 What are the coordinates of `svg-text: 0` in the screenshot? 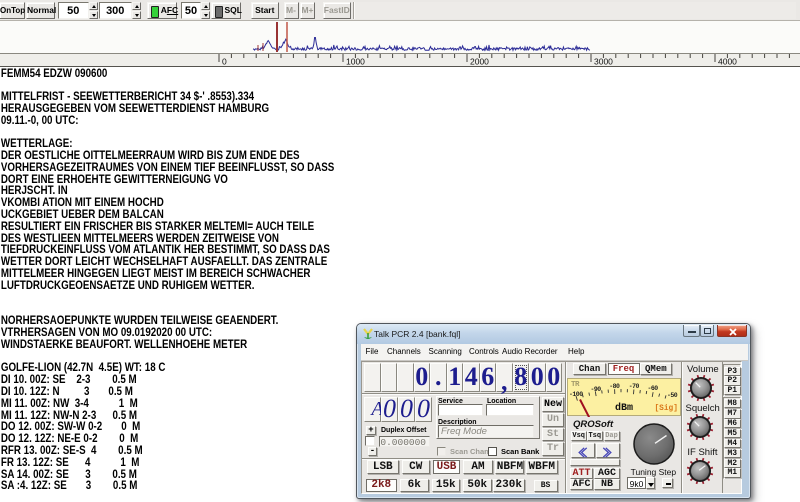 It's located at (224, 62).